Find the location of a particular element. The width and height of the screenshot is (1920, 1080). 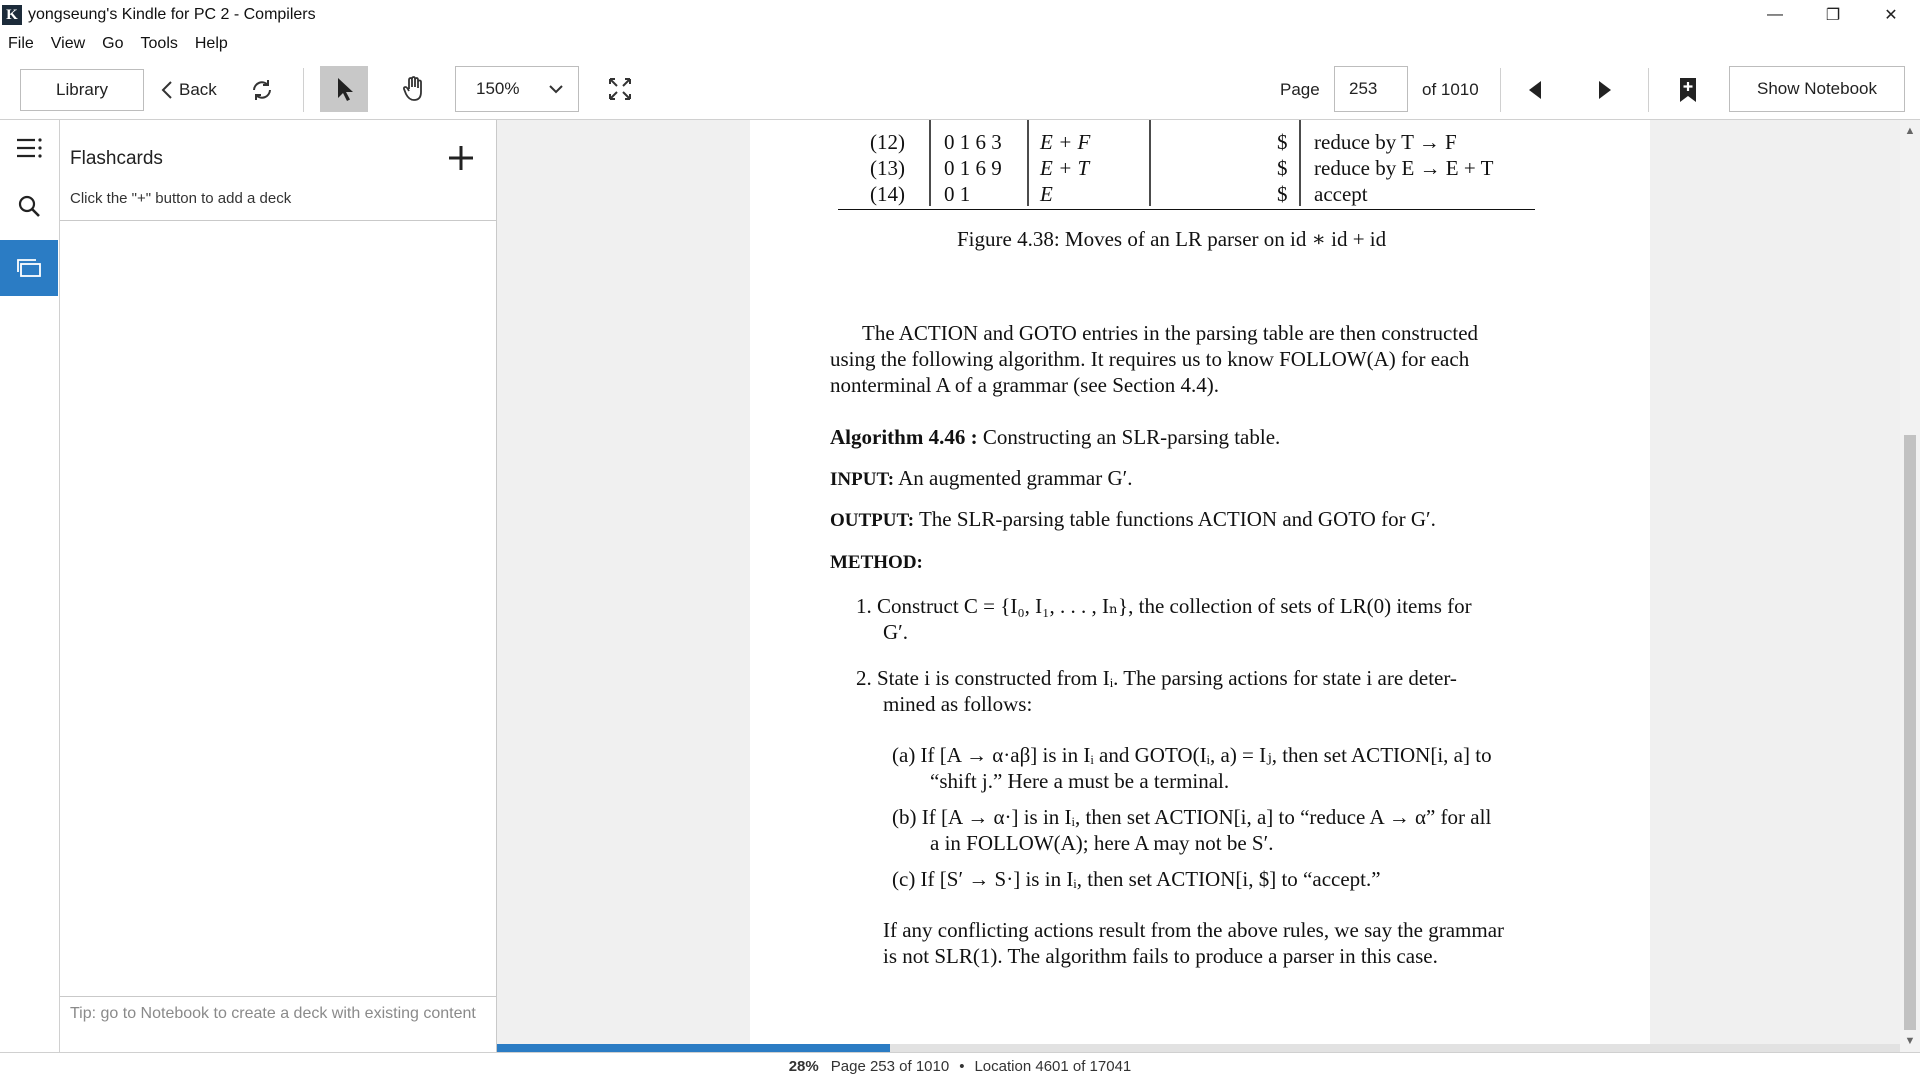

scroll-down-icon: ▼ is located at coordinates (1910, 1041).